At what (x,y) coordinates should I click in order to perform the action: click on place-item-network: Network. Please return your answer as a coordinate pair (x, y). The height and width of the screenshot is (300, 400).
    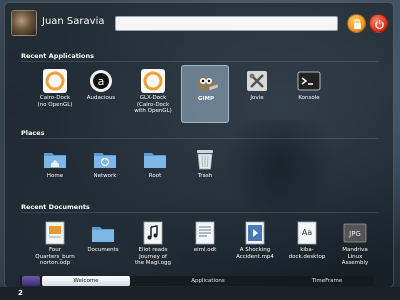
    Looking at the image, I should click on (105, 172).